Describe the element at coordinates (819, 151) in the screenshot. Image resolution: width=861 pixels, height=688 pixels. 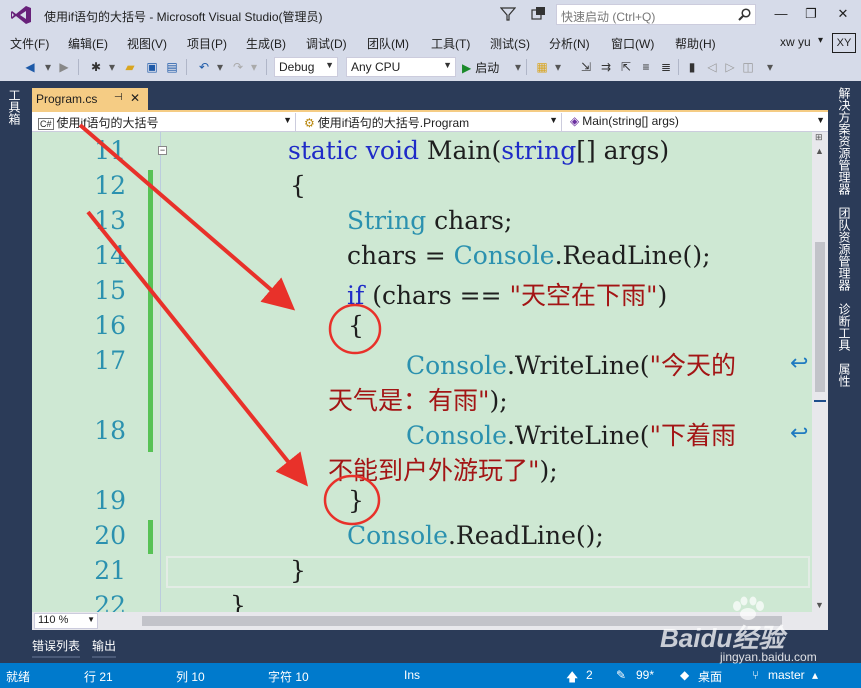
I see `scroll-up-icon: ▲` at that location.